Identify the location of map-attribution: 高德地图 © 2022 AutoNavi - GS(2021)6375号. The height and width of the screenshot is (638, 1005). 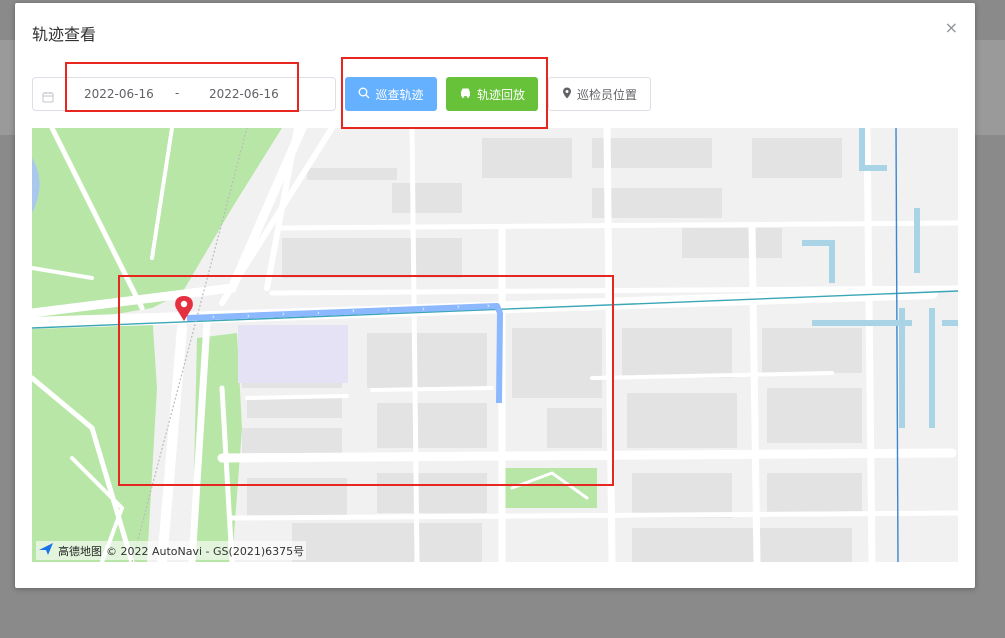
(171, 550).